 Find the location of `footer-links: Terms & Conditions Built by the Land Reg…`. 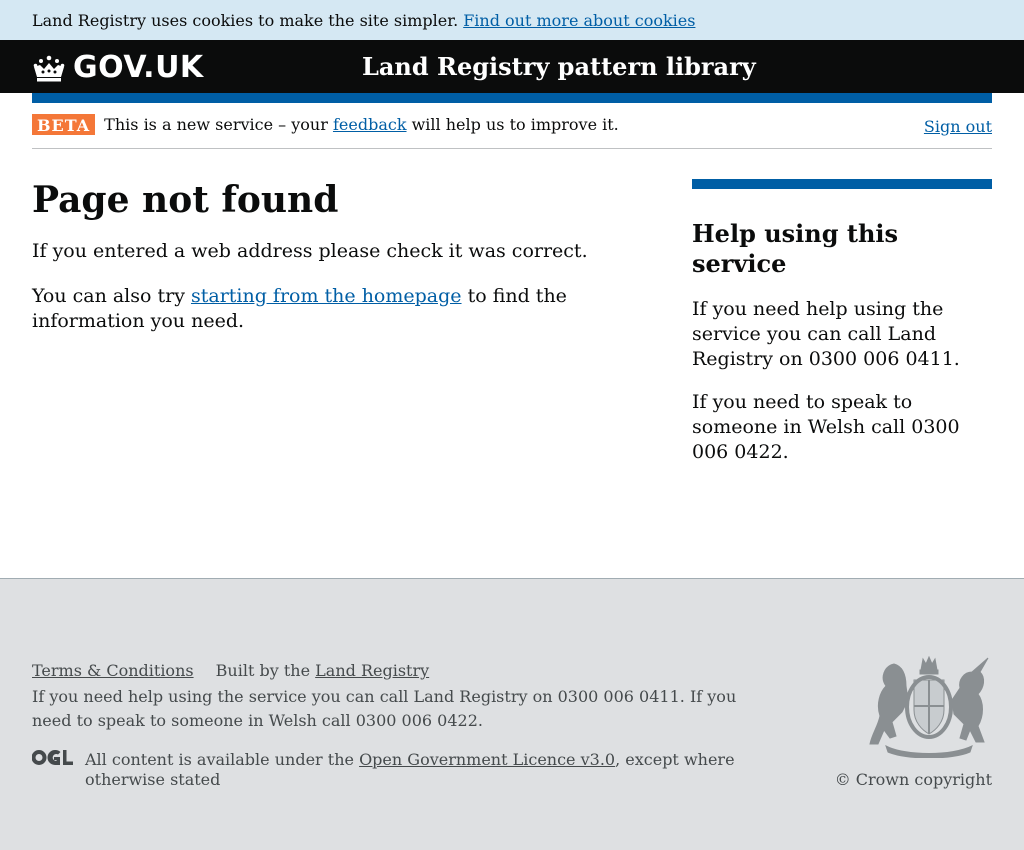

footer-links: Terms & Conditions Built by the Land Reg… is located at coordinates (230, 670).